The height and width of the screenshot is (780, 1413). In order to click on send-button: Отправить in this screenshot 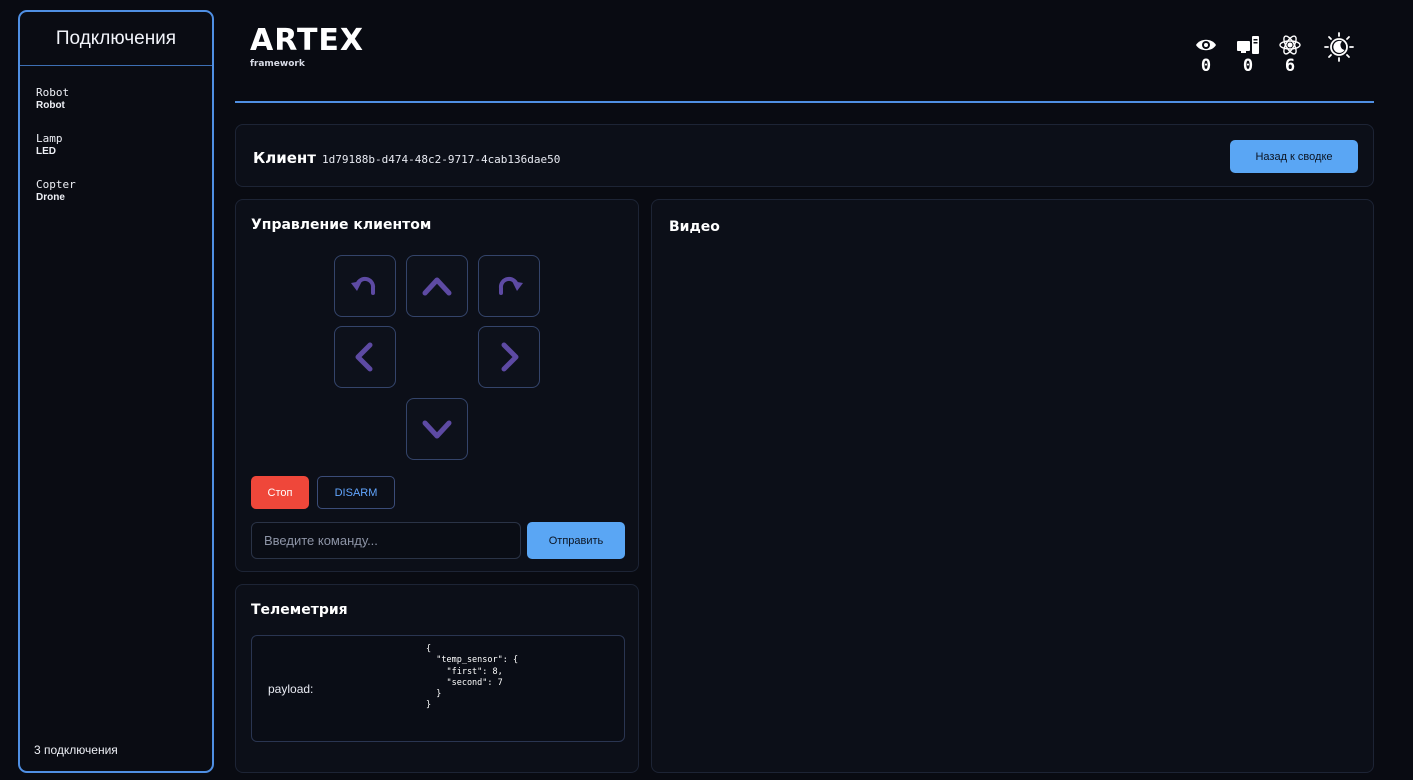, I will do `click(576, 540)`.